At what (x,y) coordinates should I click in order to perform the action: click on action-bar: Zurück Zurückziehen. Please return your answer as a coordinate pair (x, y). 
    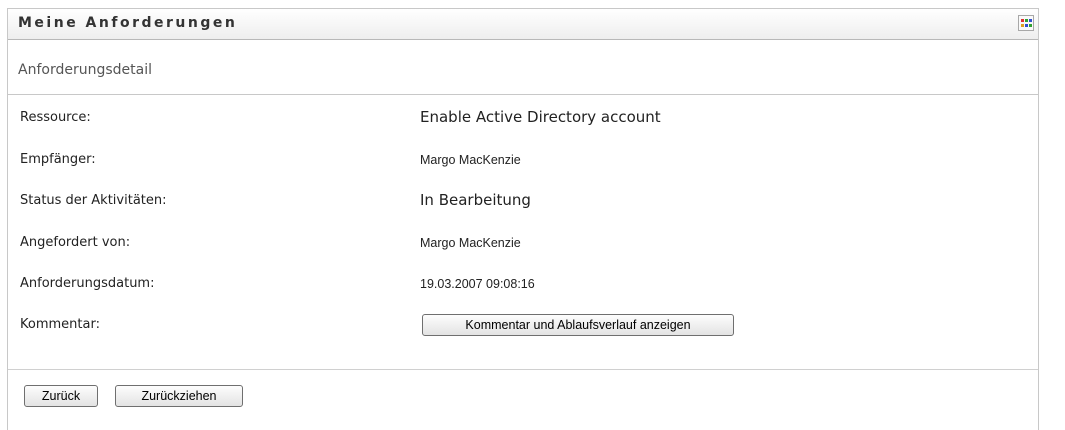
    Looking at the image, I should click on (523, 395).